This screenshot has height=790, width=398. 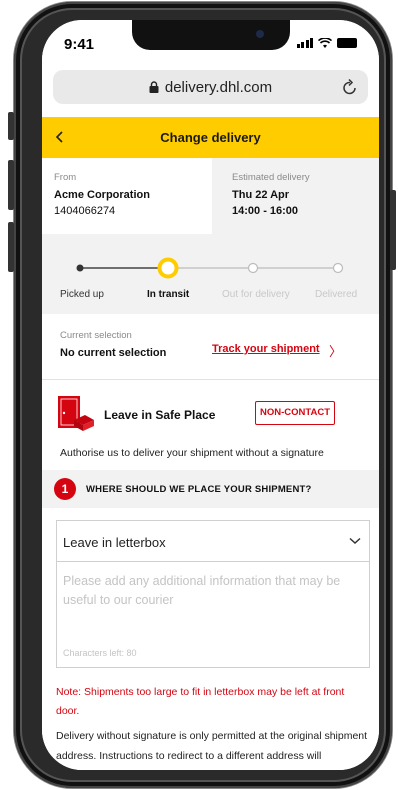 I want to click on volume-down-button, so click(x=11, y=247).